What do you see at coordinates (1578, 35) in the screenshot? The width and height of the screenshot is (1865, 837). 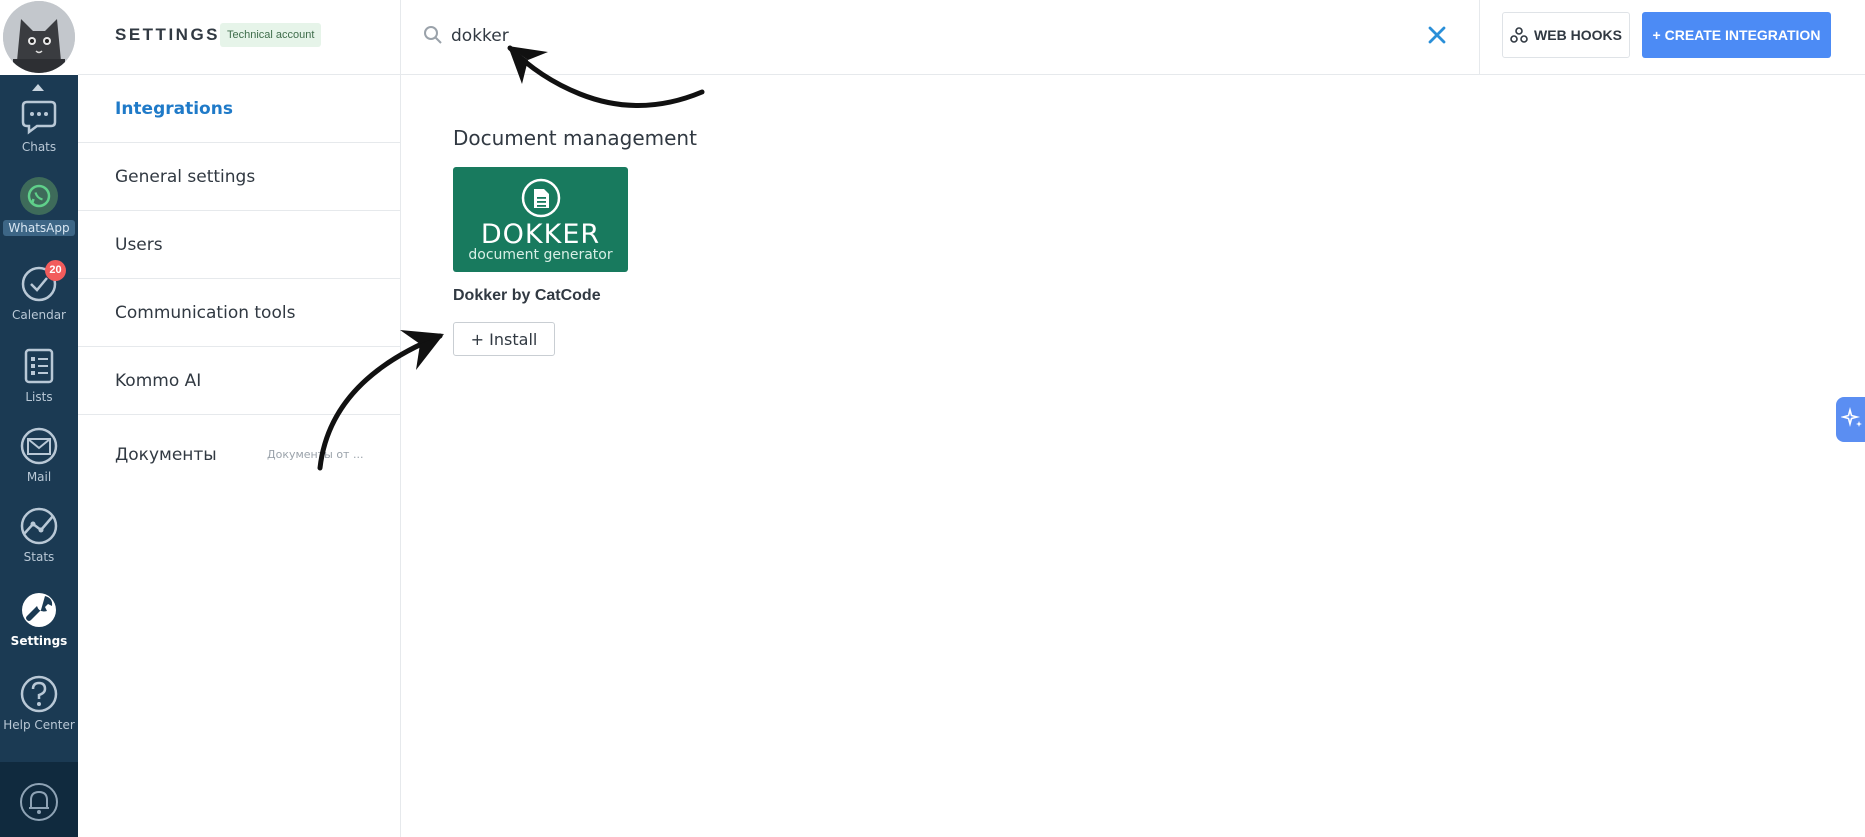 I see `webhooks-label: WEB HOOKS` at bounding box center [1578, 35].